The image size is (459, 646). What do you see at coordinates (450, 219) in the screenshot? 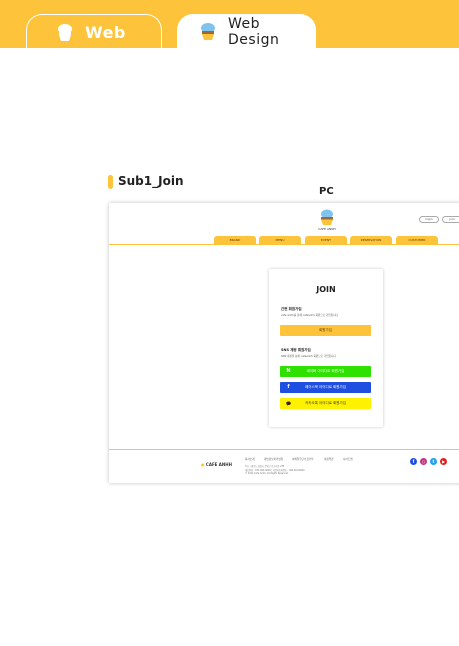
I see `join-button: join` at bounding box center [450, 219].